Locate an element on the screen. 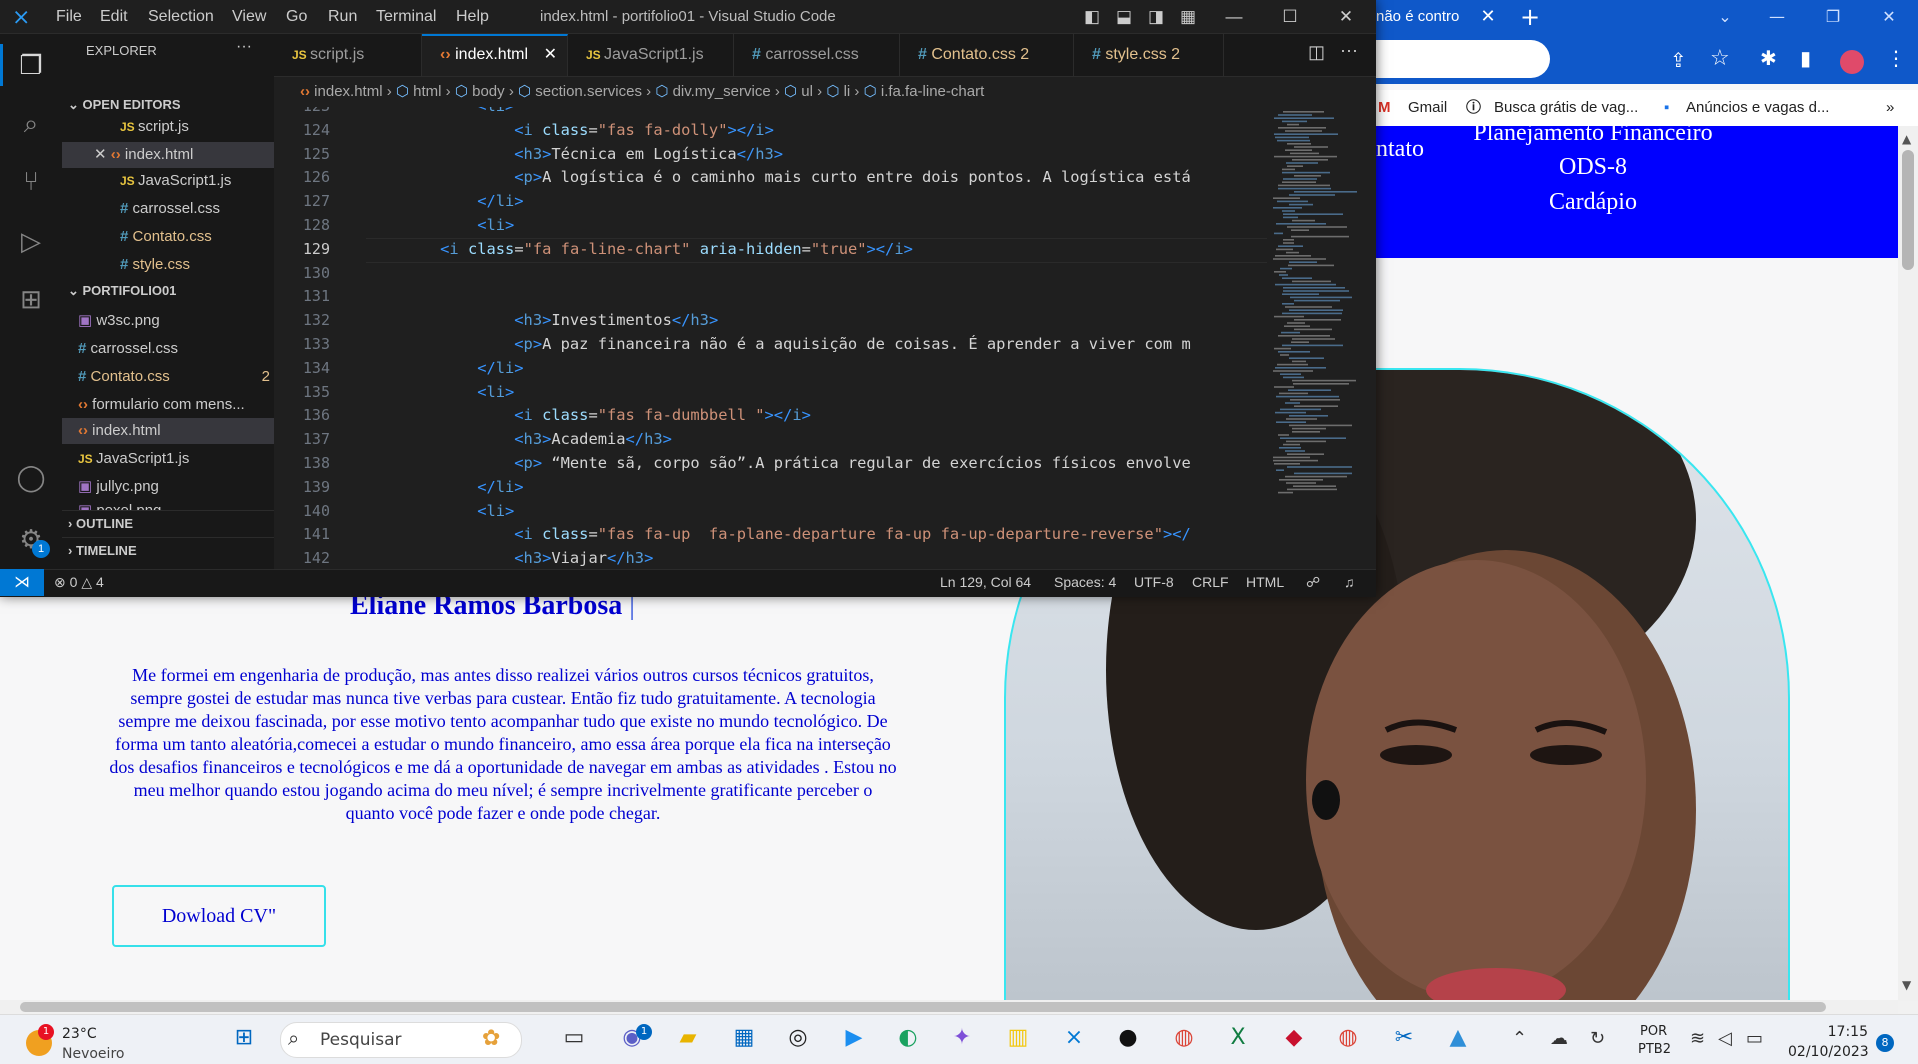 This screenshot has height=1064, width=1918. run-debug-icon: ▷ is located at coordinates (31, 241).